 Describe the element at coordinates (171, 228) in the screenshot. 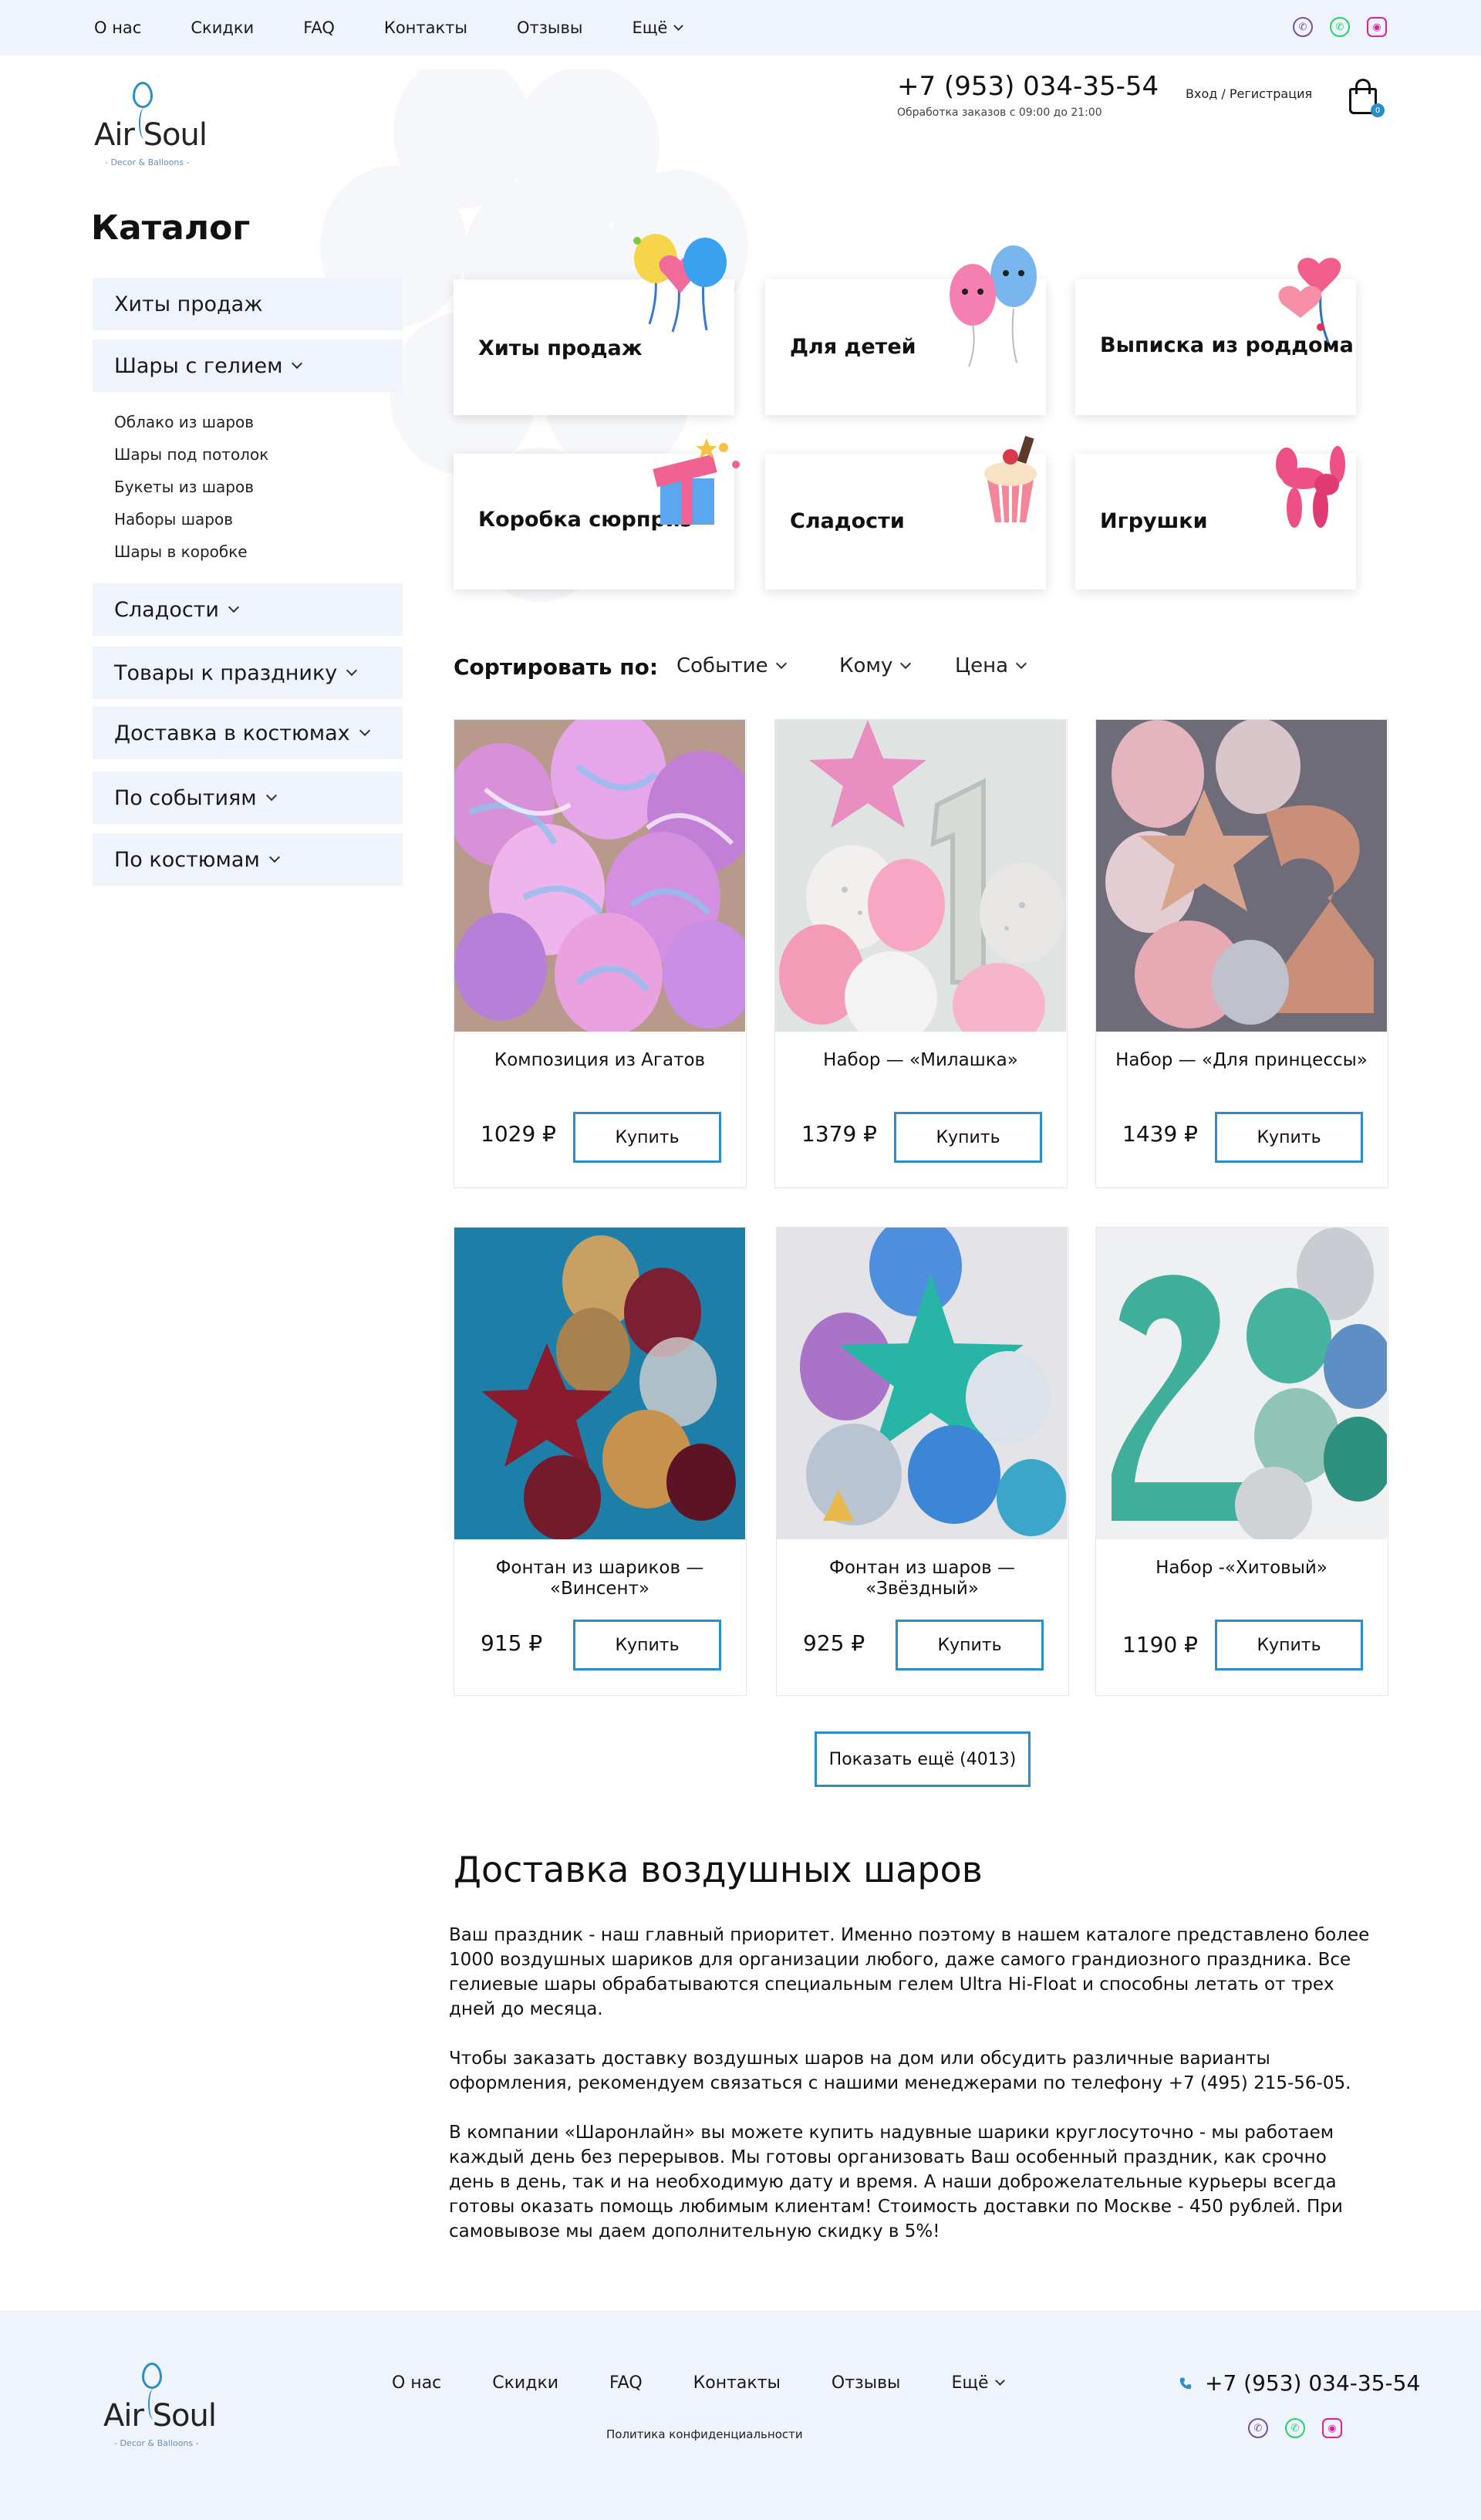

I see `catalog-title: Каталог` at that location.